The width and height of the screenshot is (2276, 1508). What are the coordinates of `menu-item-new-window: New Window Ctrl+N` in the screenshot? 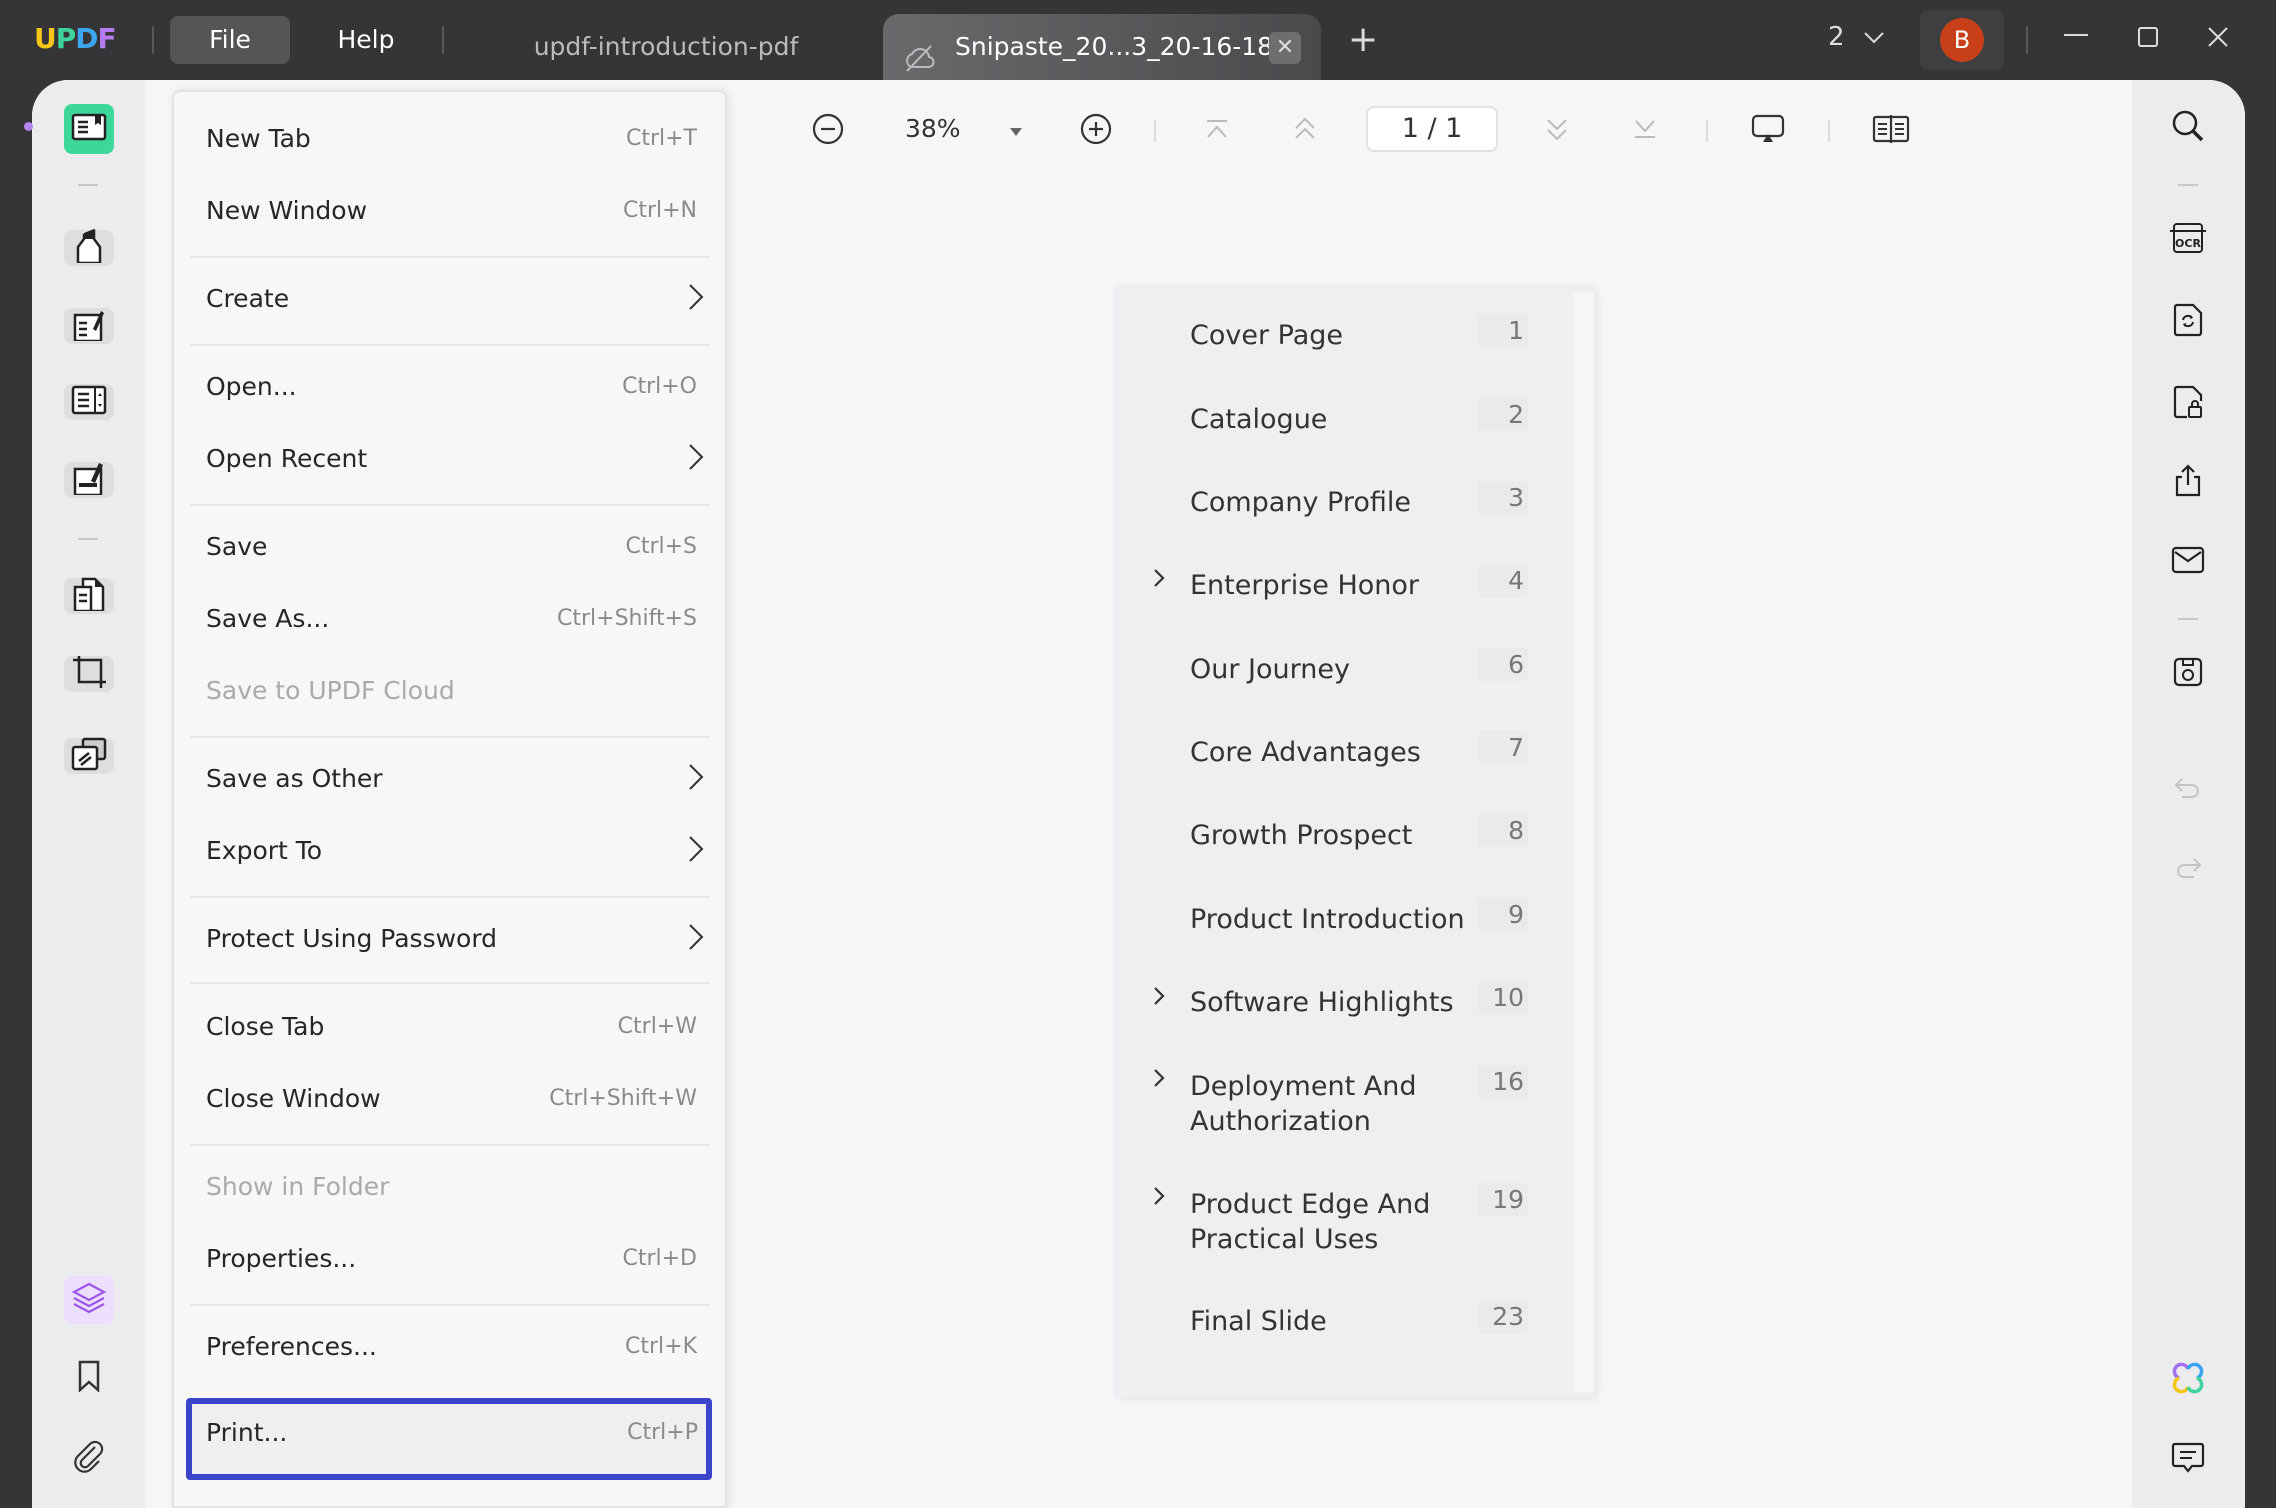 It's located at (451, 216).